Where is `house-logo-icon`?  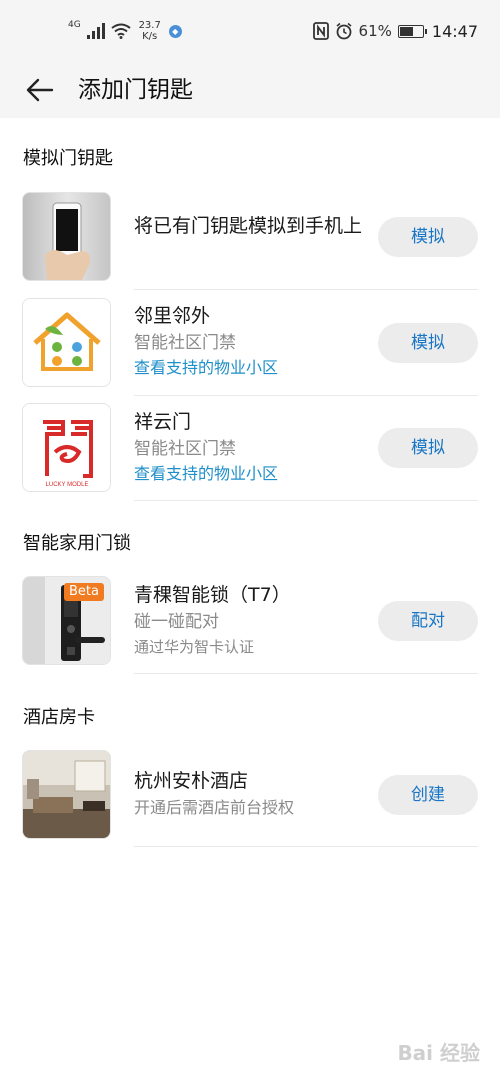
house-logo-icon is located at coordinates (66, 342).